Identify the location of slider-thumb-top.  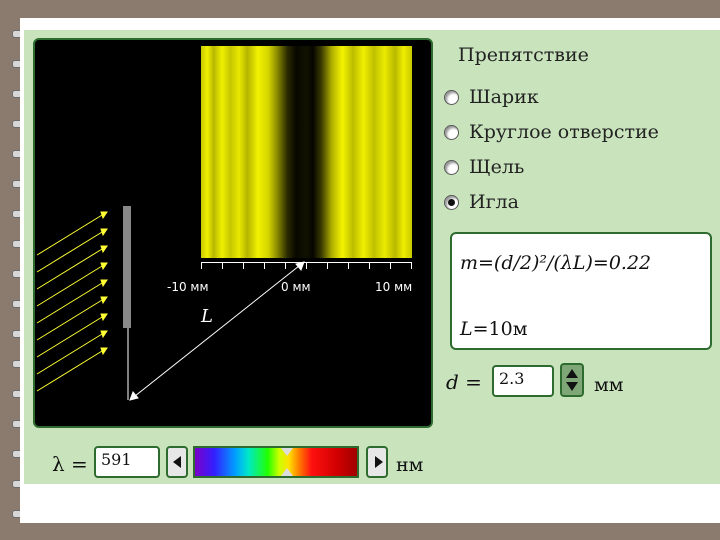
(287, 452).